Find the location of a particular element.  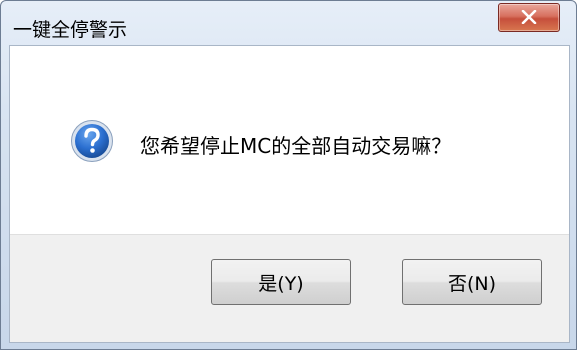

title-bar: 一键全停警示 is located at coordinates (288, 23).